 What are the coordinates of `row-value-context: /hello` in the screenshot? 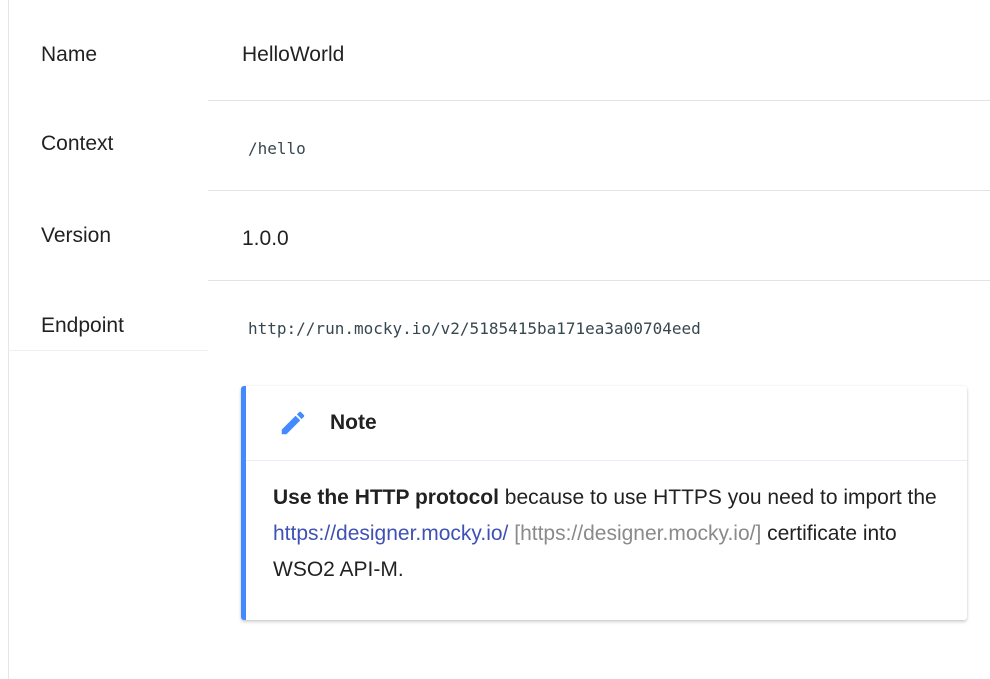 It's located at (277, 148).